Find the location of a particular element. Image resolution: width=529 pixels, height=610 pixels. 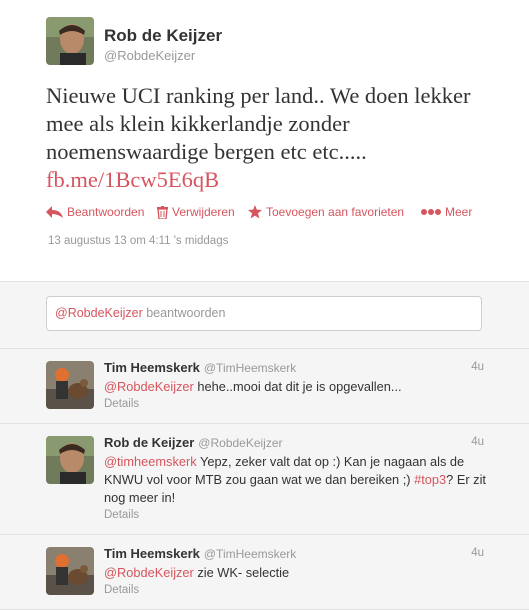

reply-placeholder: beantwoorden is located at coordinates (184, 313).